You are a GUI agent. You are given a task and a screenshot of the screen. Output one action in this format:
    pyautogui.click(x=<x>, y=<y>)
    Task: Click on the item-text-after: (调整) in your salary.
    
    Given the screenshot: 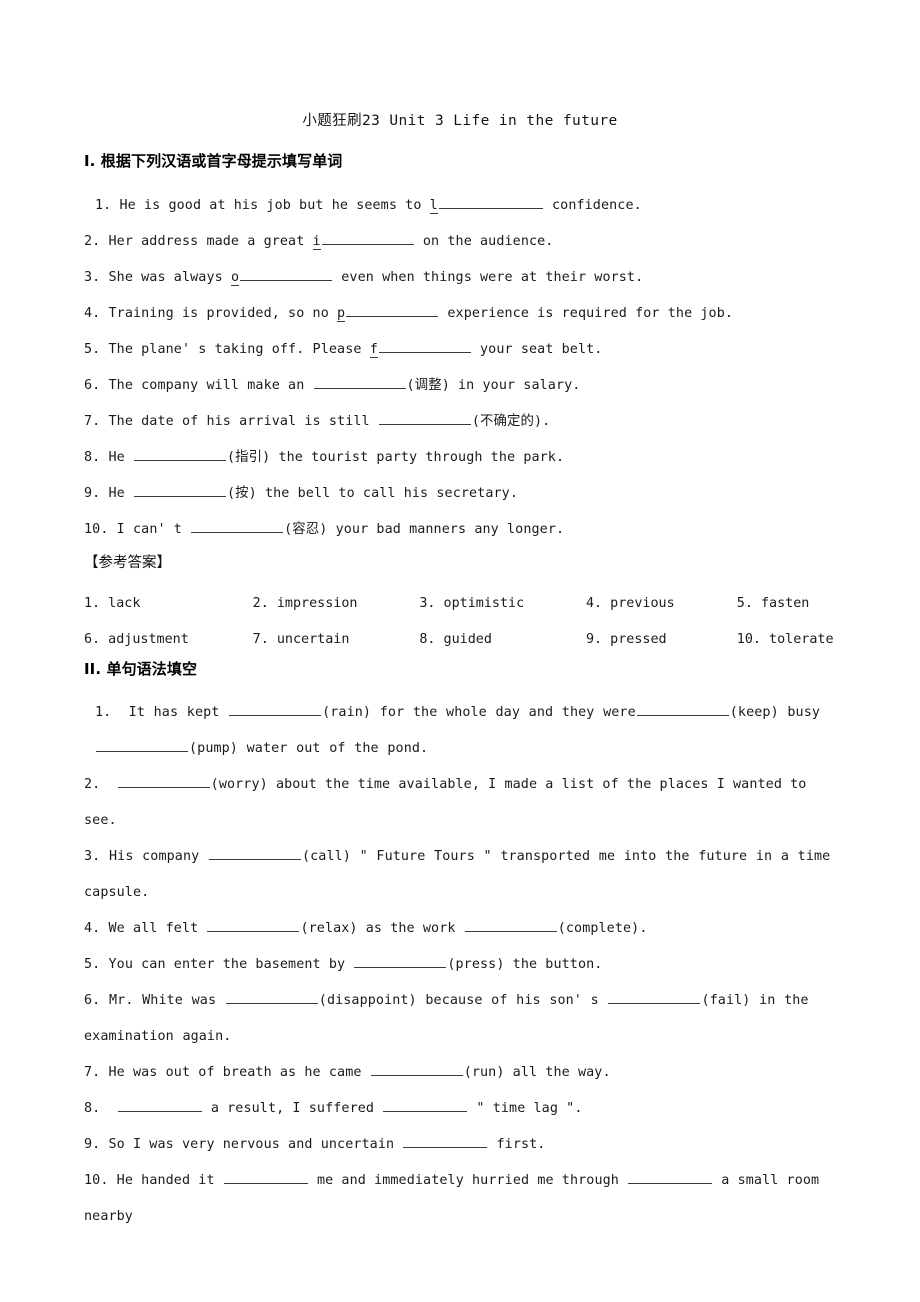 What is the action you would take?
    pyautogui.click(x=493, y=385)
    